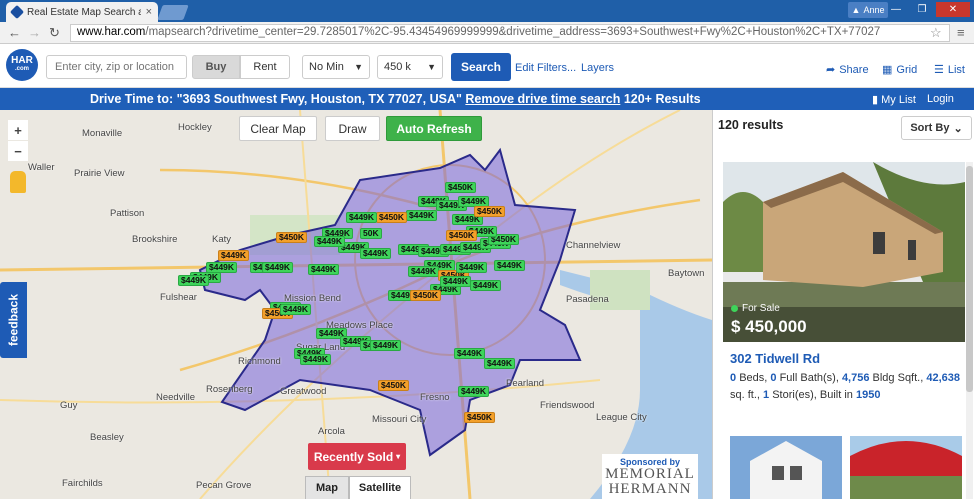 The width and height of the screenshot is (974, 499). What do you see at coordinates (265, 67) in the screenshot?
I see `rent-toggle: Rent` at bounding box center [265, 67].